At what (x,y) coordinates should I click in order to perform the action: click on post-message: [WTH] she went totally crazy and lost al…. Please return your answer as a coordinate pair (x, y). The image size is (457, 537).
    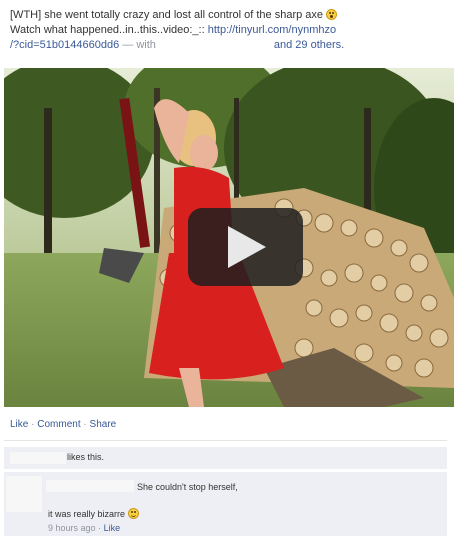
    Looking at the image, I should click on (230, 30).